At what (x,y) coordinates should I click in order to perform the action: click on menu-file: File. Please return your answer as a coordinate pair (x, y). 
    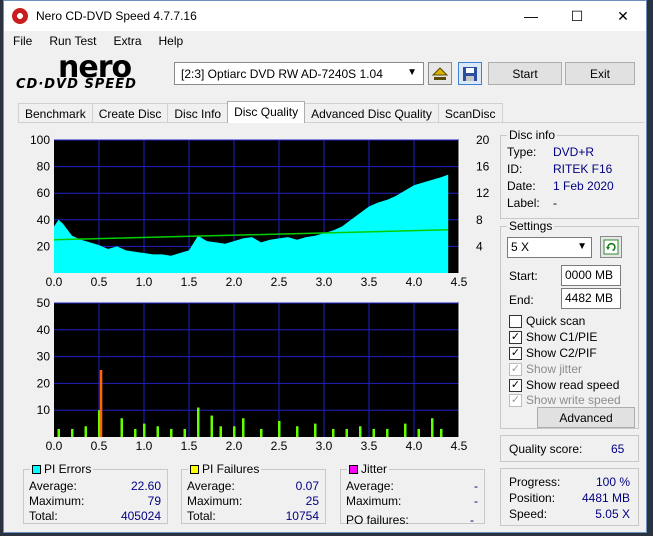
    Looking at the image, I should click on (22, 42).